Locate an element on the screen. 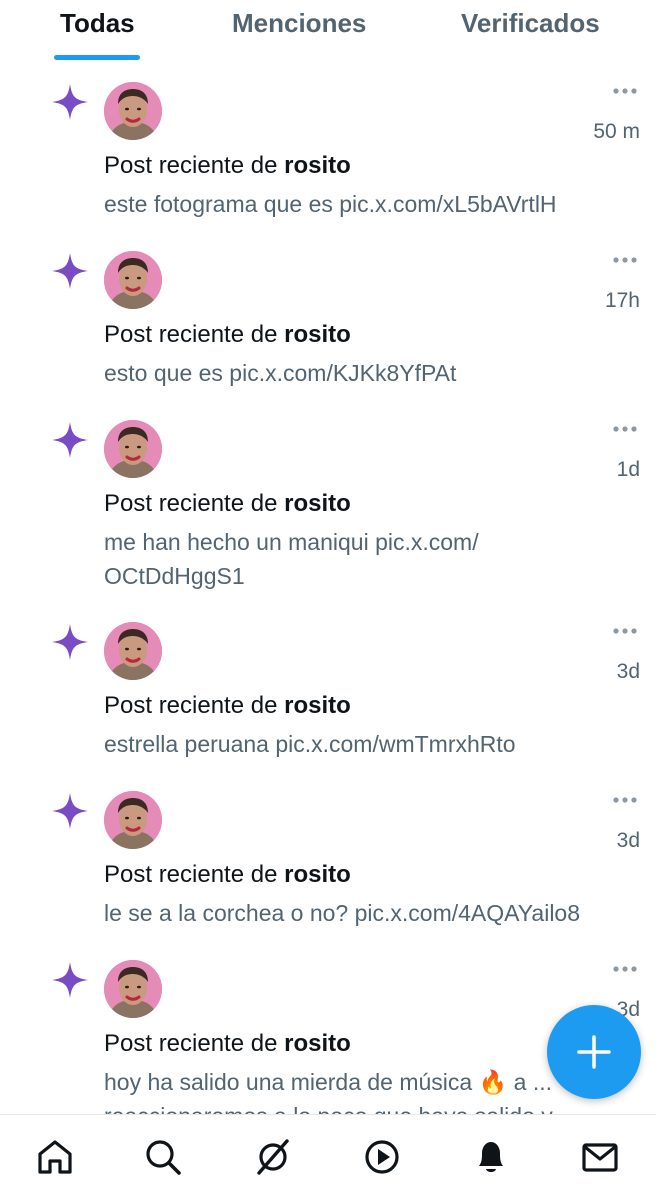 This screenshot has width=656, height=1201. tab-verificados: Verificados is located at coordinates (530, 23).